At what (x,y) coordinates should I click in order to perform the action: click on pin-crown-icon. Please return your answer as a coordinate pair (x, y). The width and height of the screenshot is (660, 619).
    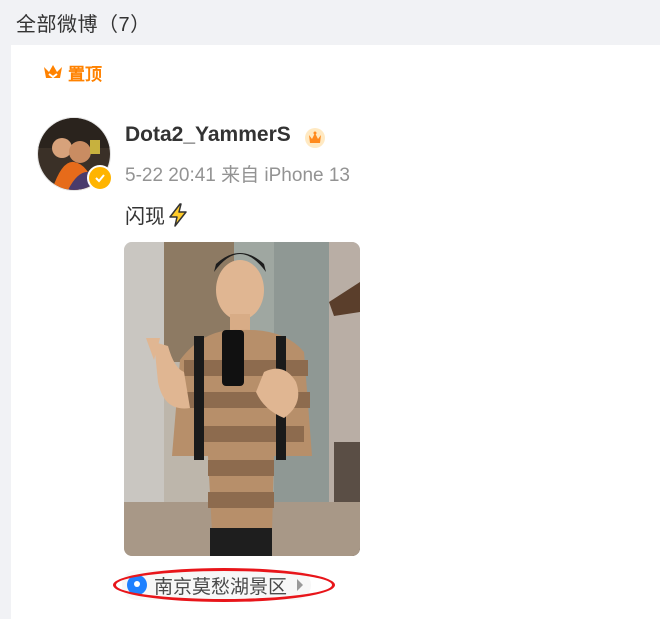
    Looking at the image, I should click on (53, 72).